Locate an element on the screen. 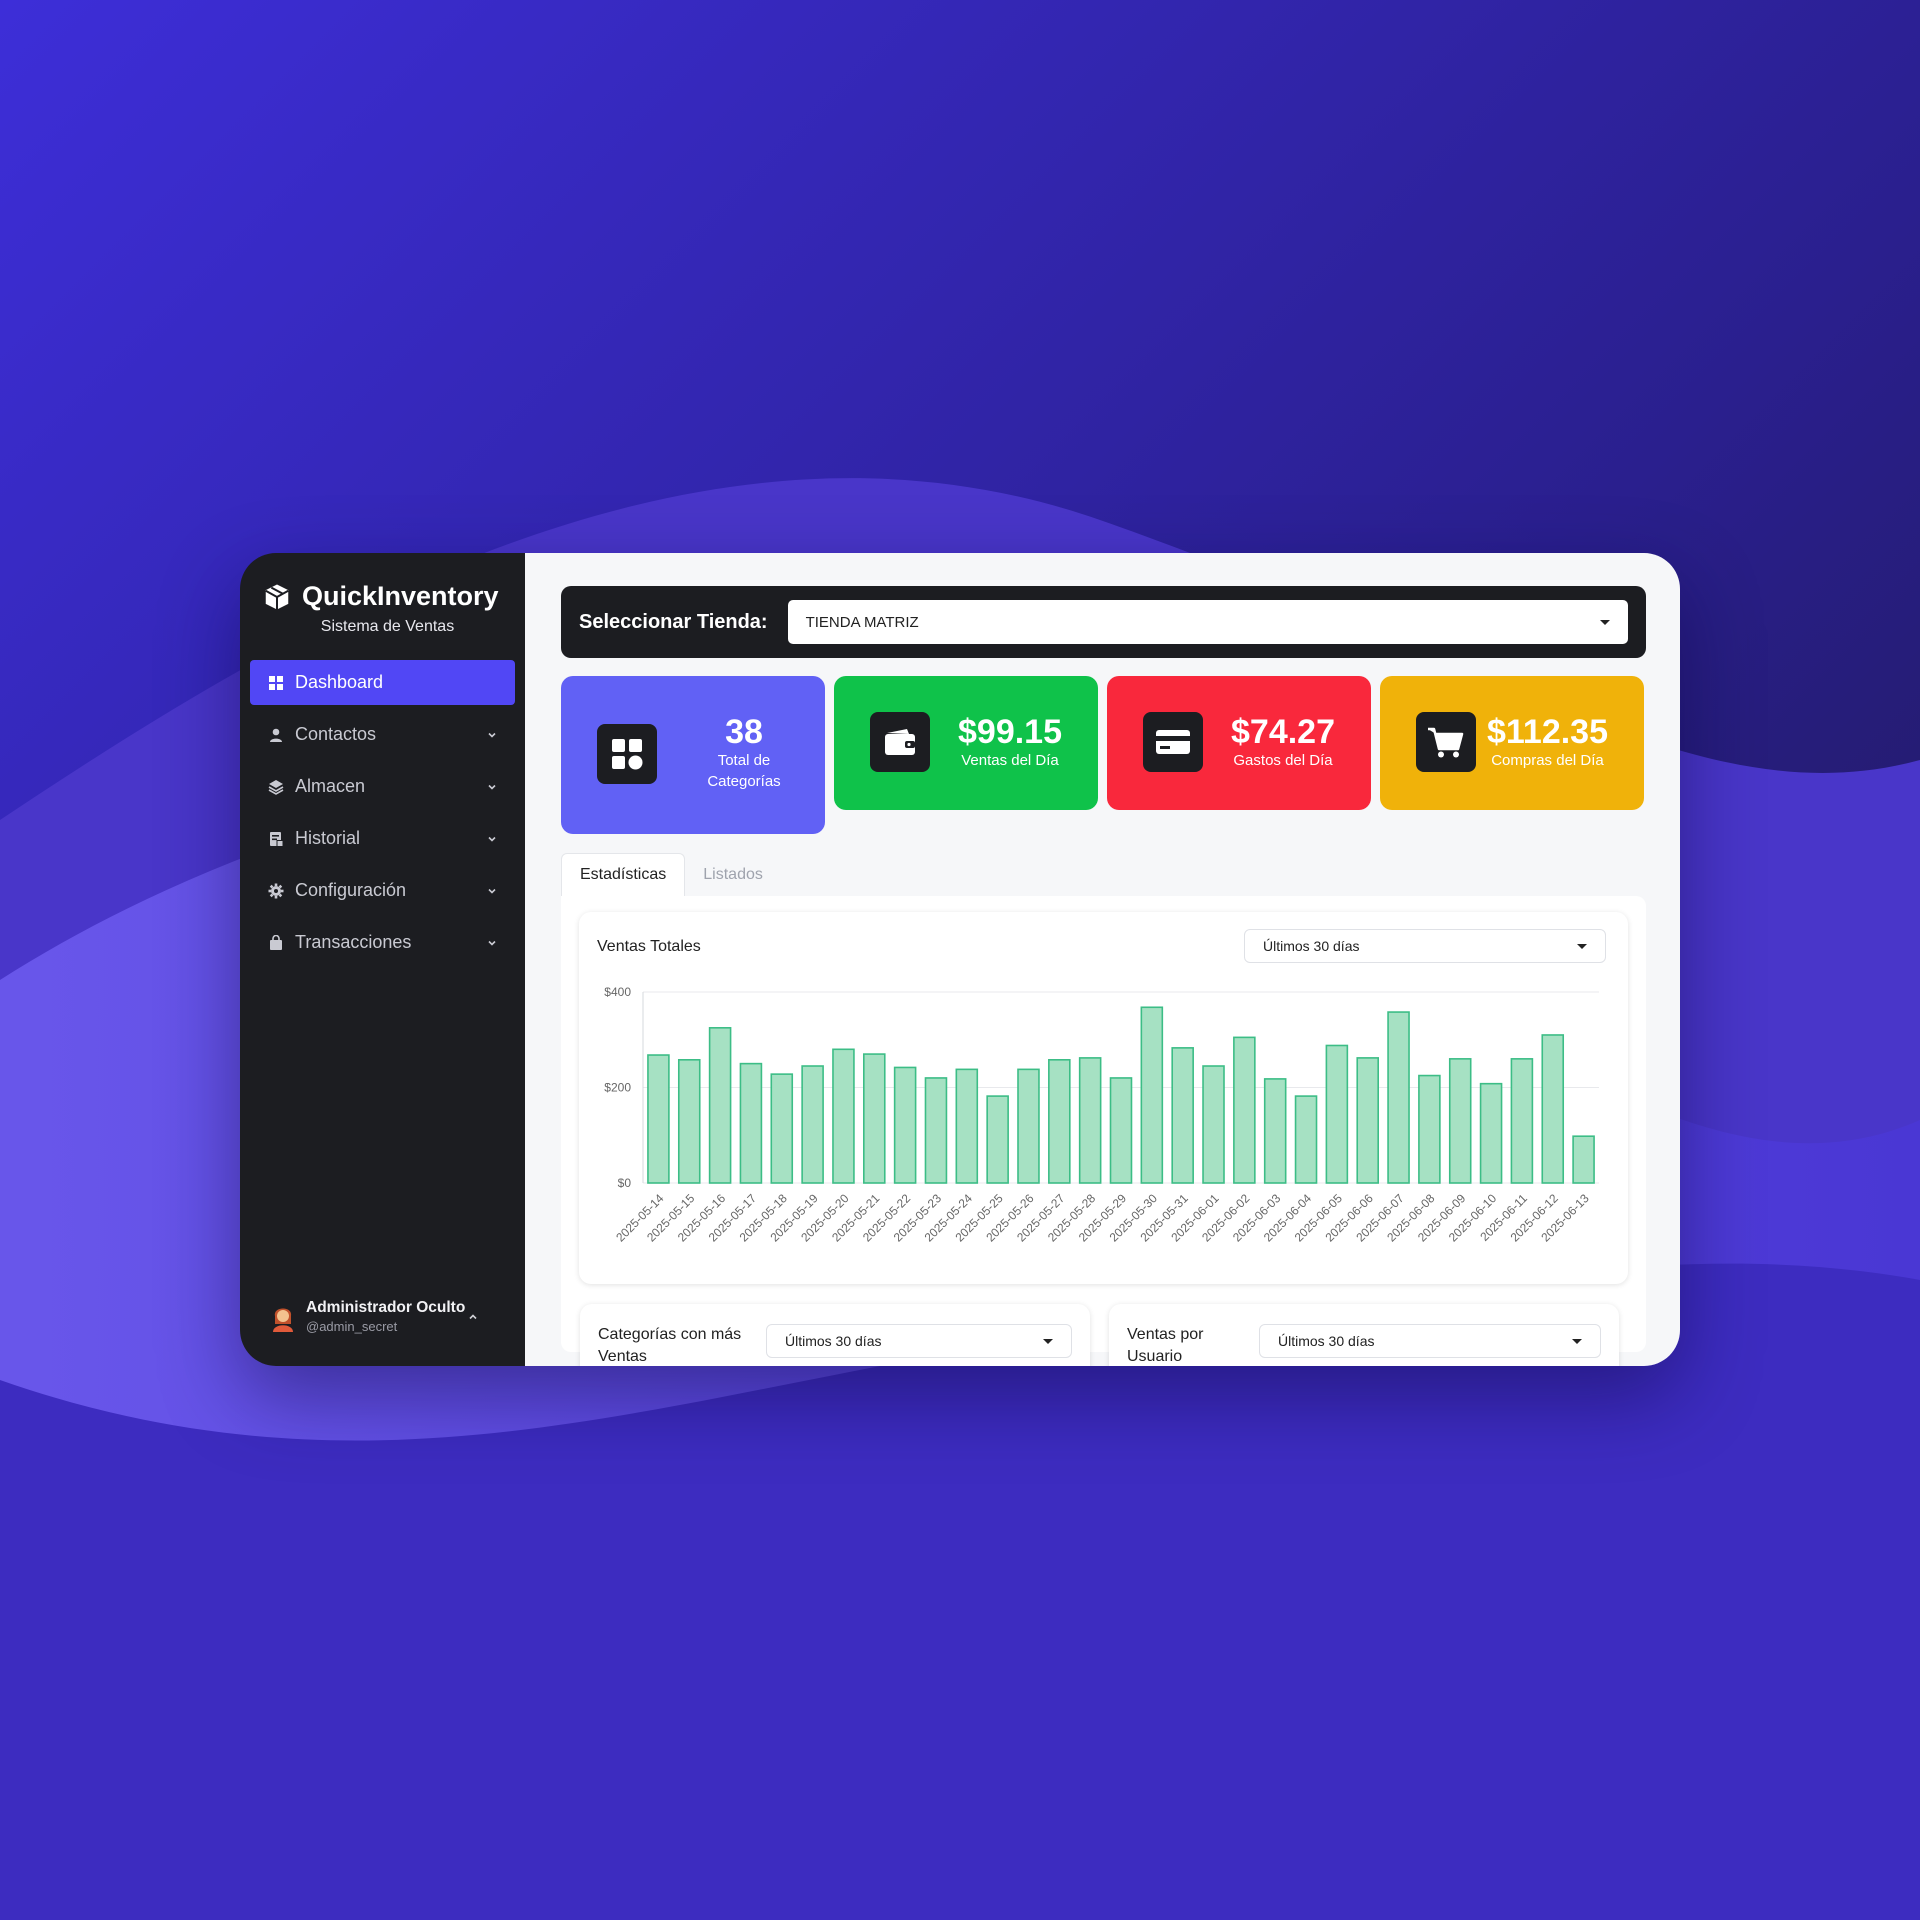 This screenshot has height=1920, width=1920. sidebar-item-almacen: Almacen is located at coordinates (382, 786).